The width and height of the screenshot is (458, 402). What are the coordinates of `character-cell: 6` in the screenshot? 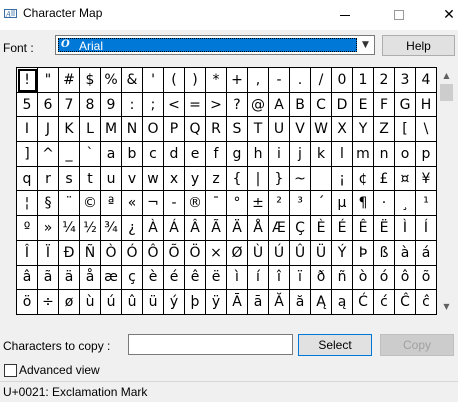 It's located at (48, 105).